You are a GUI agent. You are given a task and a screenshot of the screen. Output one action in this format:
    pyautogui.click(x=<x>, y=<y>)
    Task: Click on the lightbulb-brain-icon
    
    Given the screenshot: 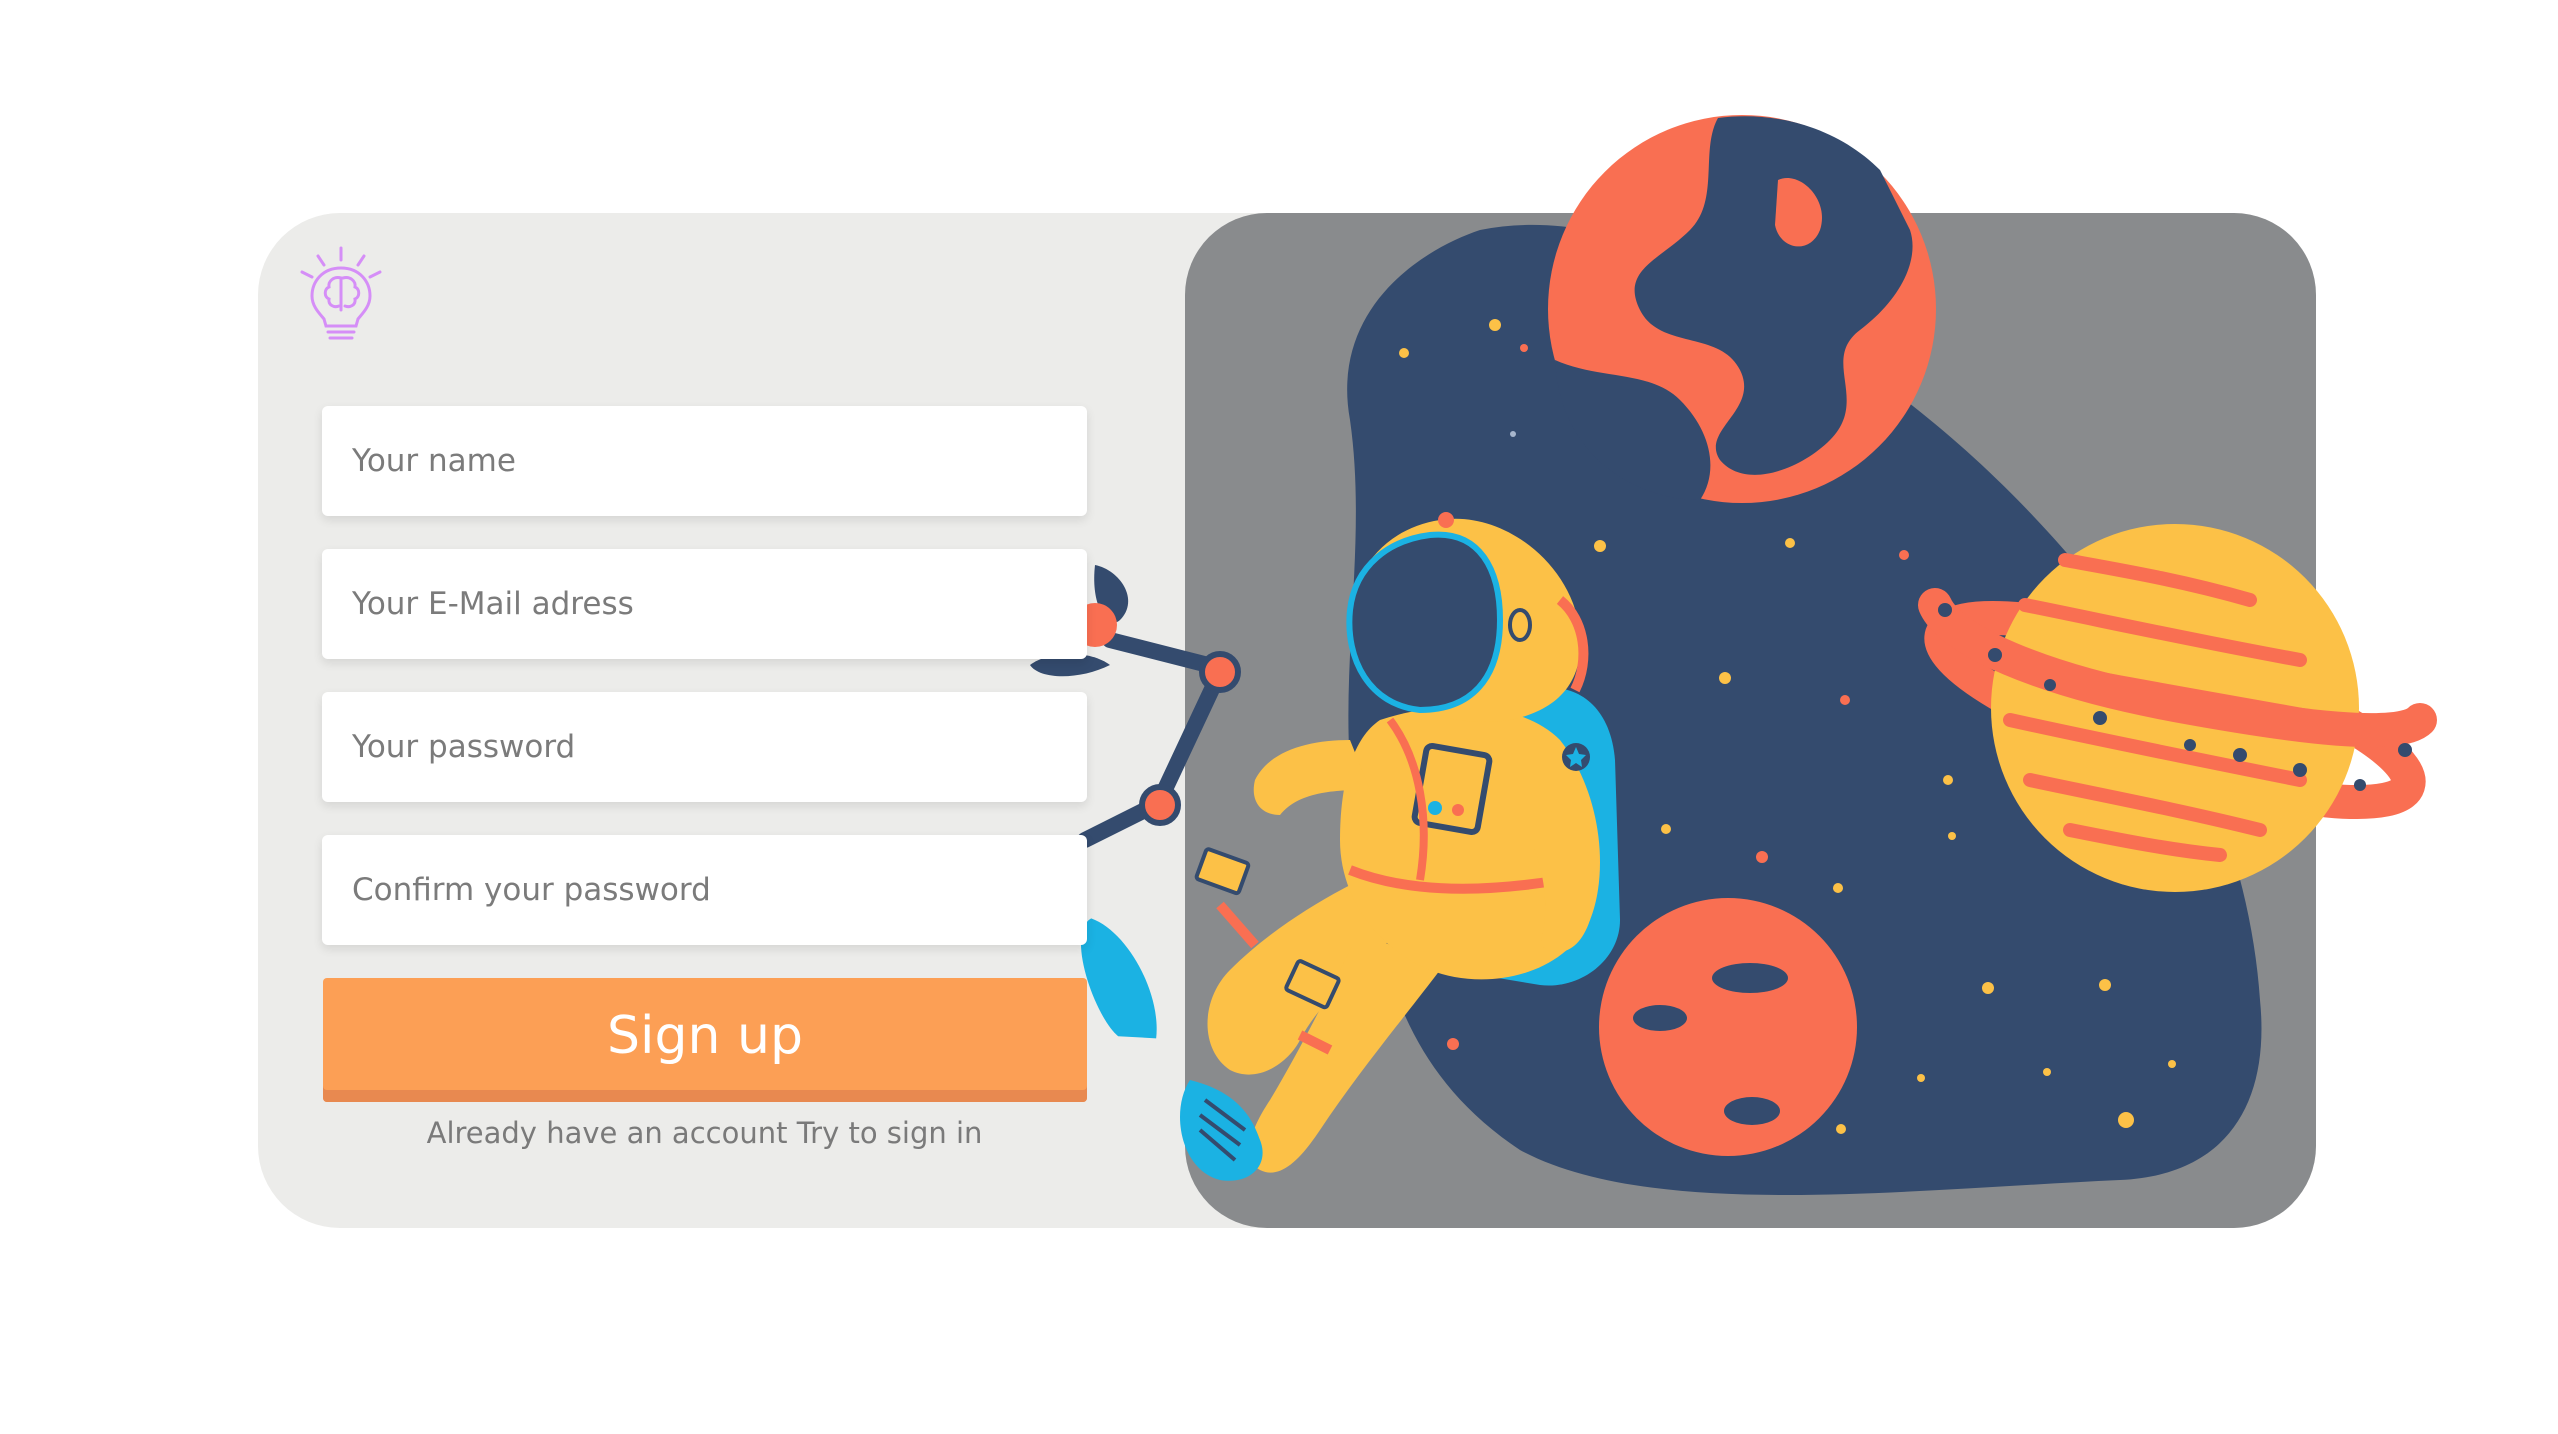 What is the action you would take?
    pyautogui.click(x=341, y=293)
    